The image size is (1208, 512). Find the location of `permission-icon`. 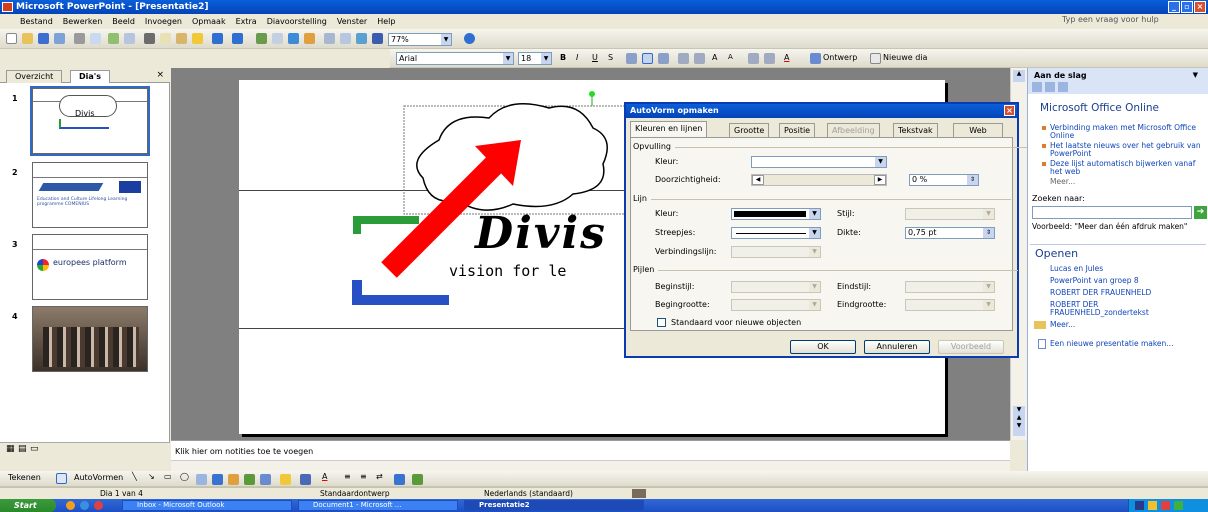

permission-icon is located at coordinates (59, 38).